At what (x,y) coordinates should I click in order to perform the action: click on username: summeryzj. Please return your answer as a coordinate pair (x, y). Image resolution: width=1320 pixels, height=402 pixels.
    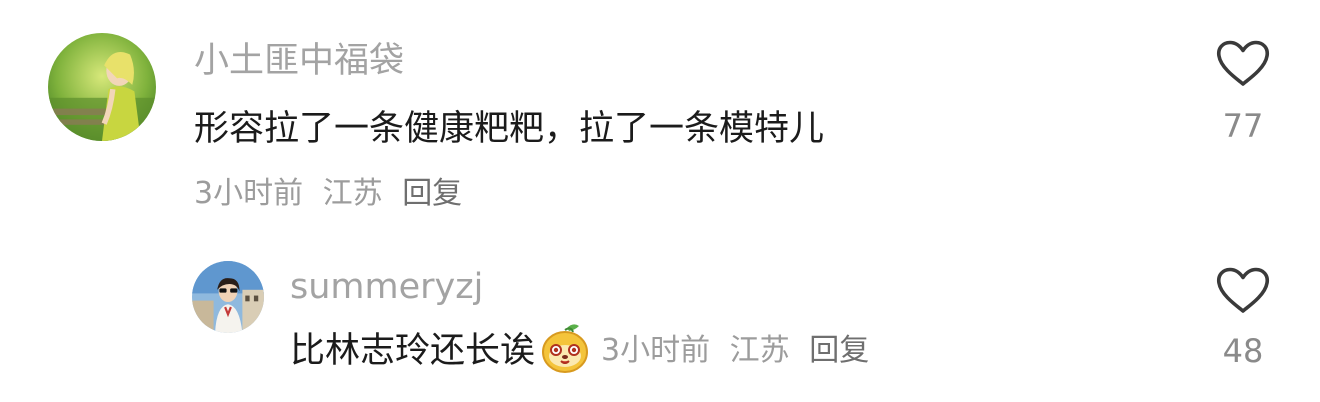
    Looking at the image, I should click on (386, 287).